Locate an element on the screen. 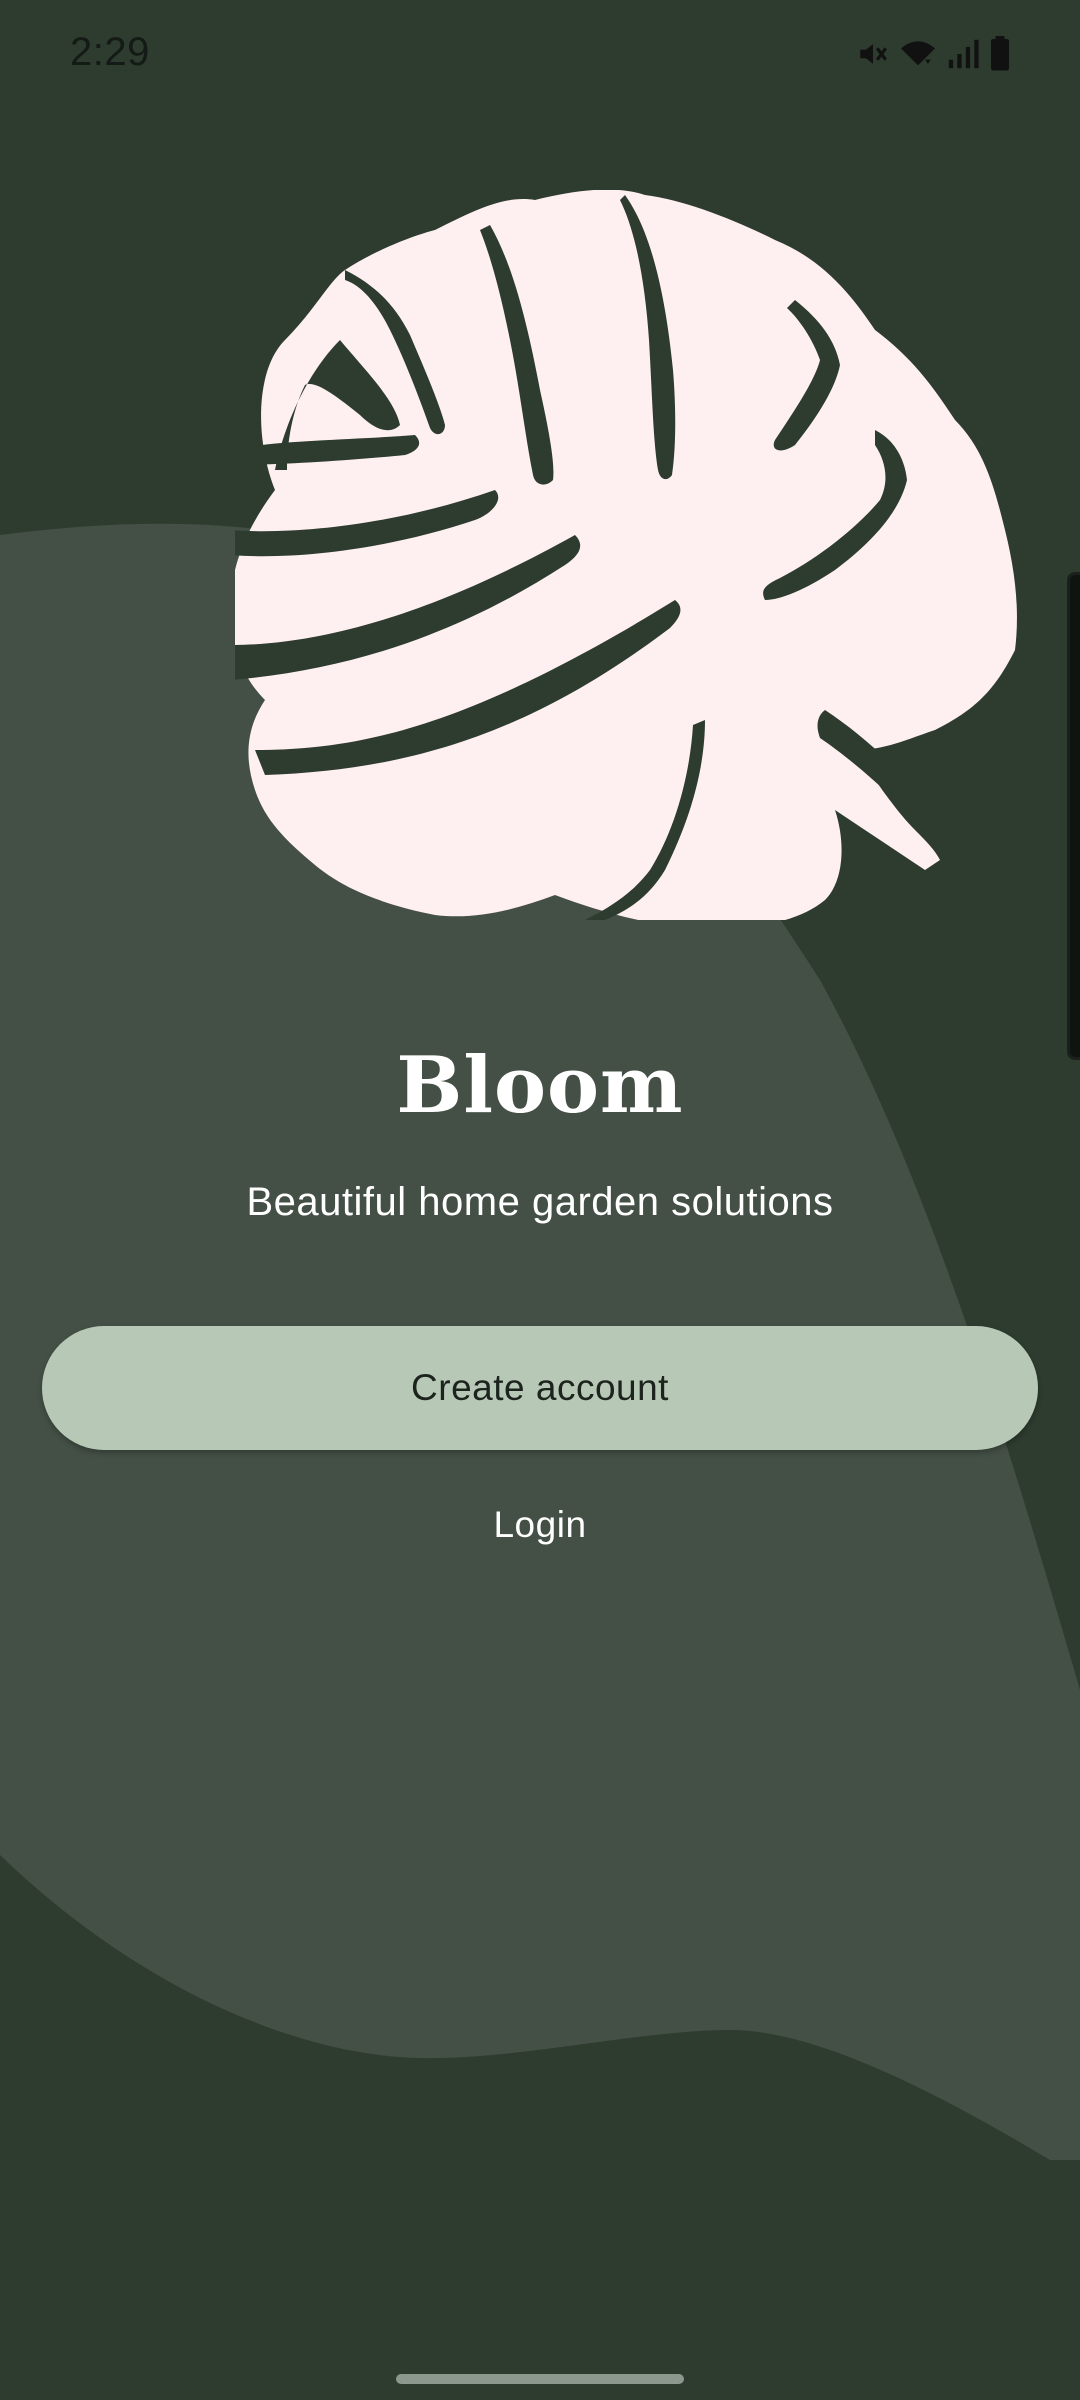 This screenshot has height=2400, width=1080. app-title: Bloom is located at coordinates (540, 1085).